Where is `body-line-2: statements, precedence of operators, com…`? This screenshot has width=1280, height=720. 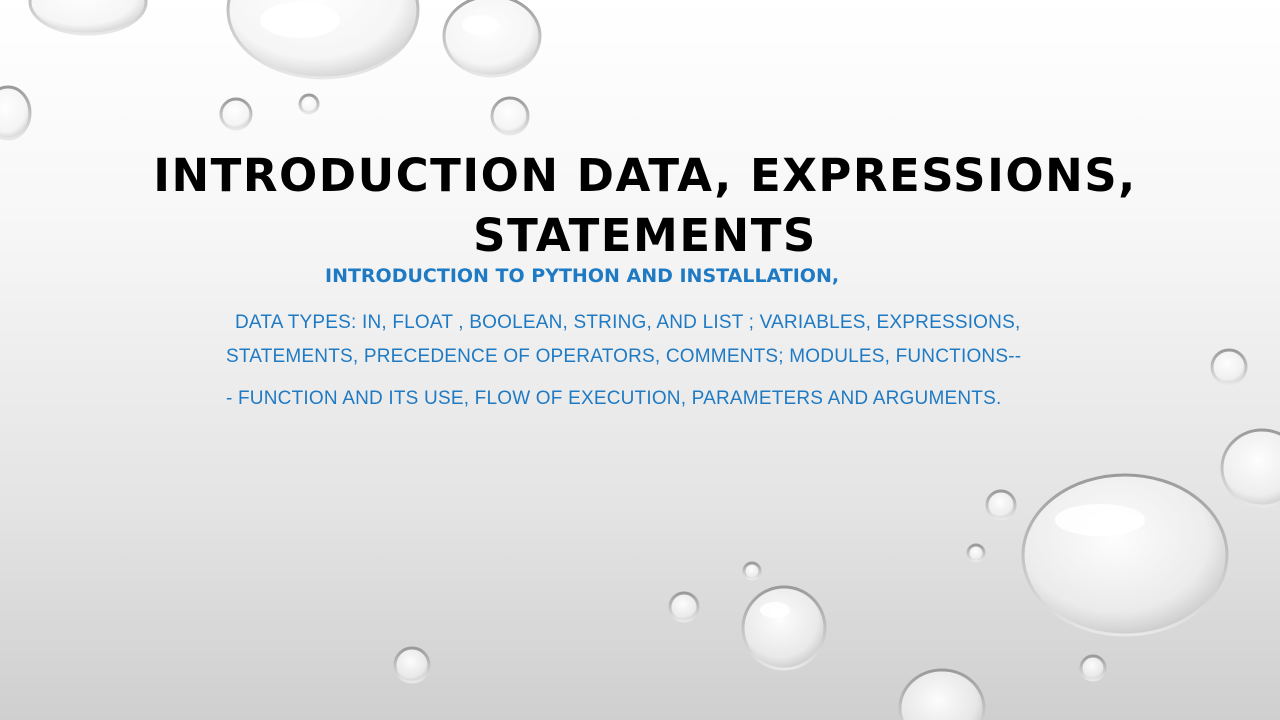 body-line-2: statements, precedence of operators, com… is located at coordinates (624, 356).